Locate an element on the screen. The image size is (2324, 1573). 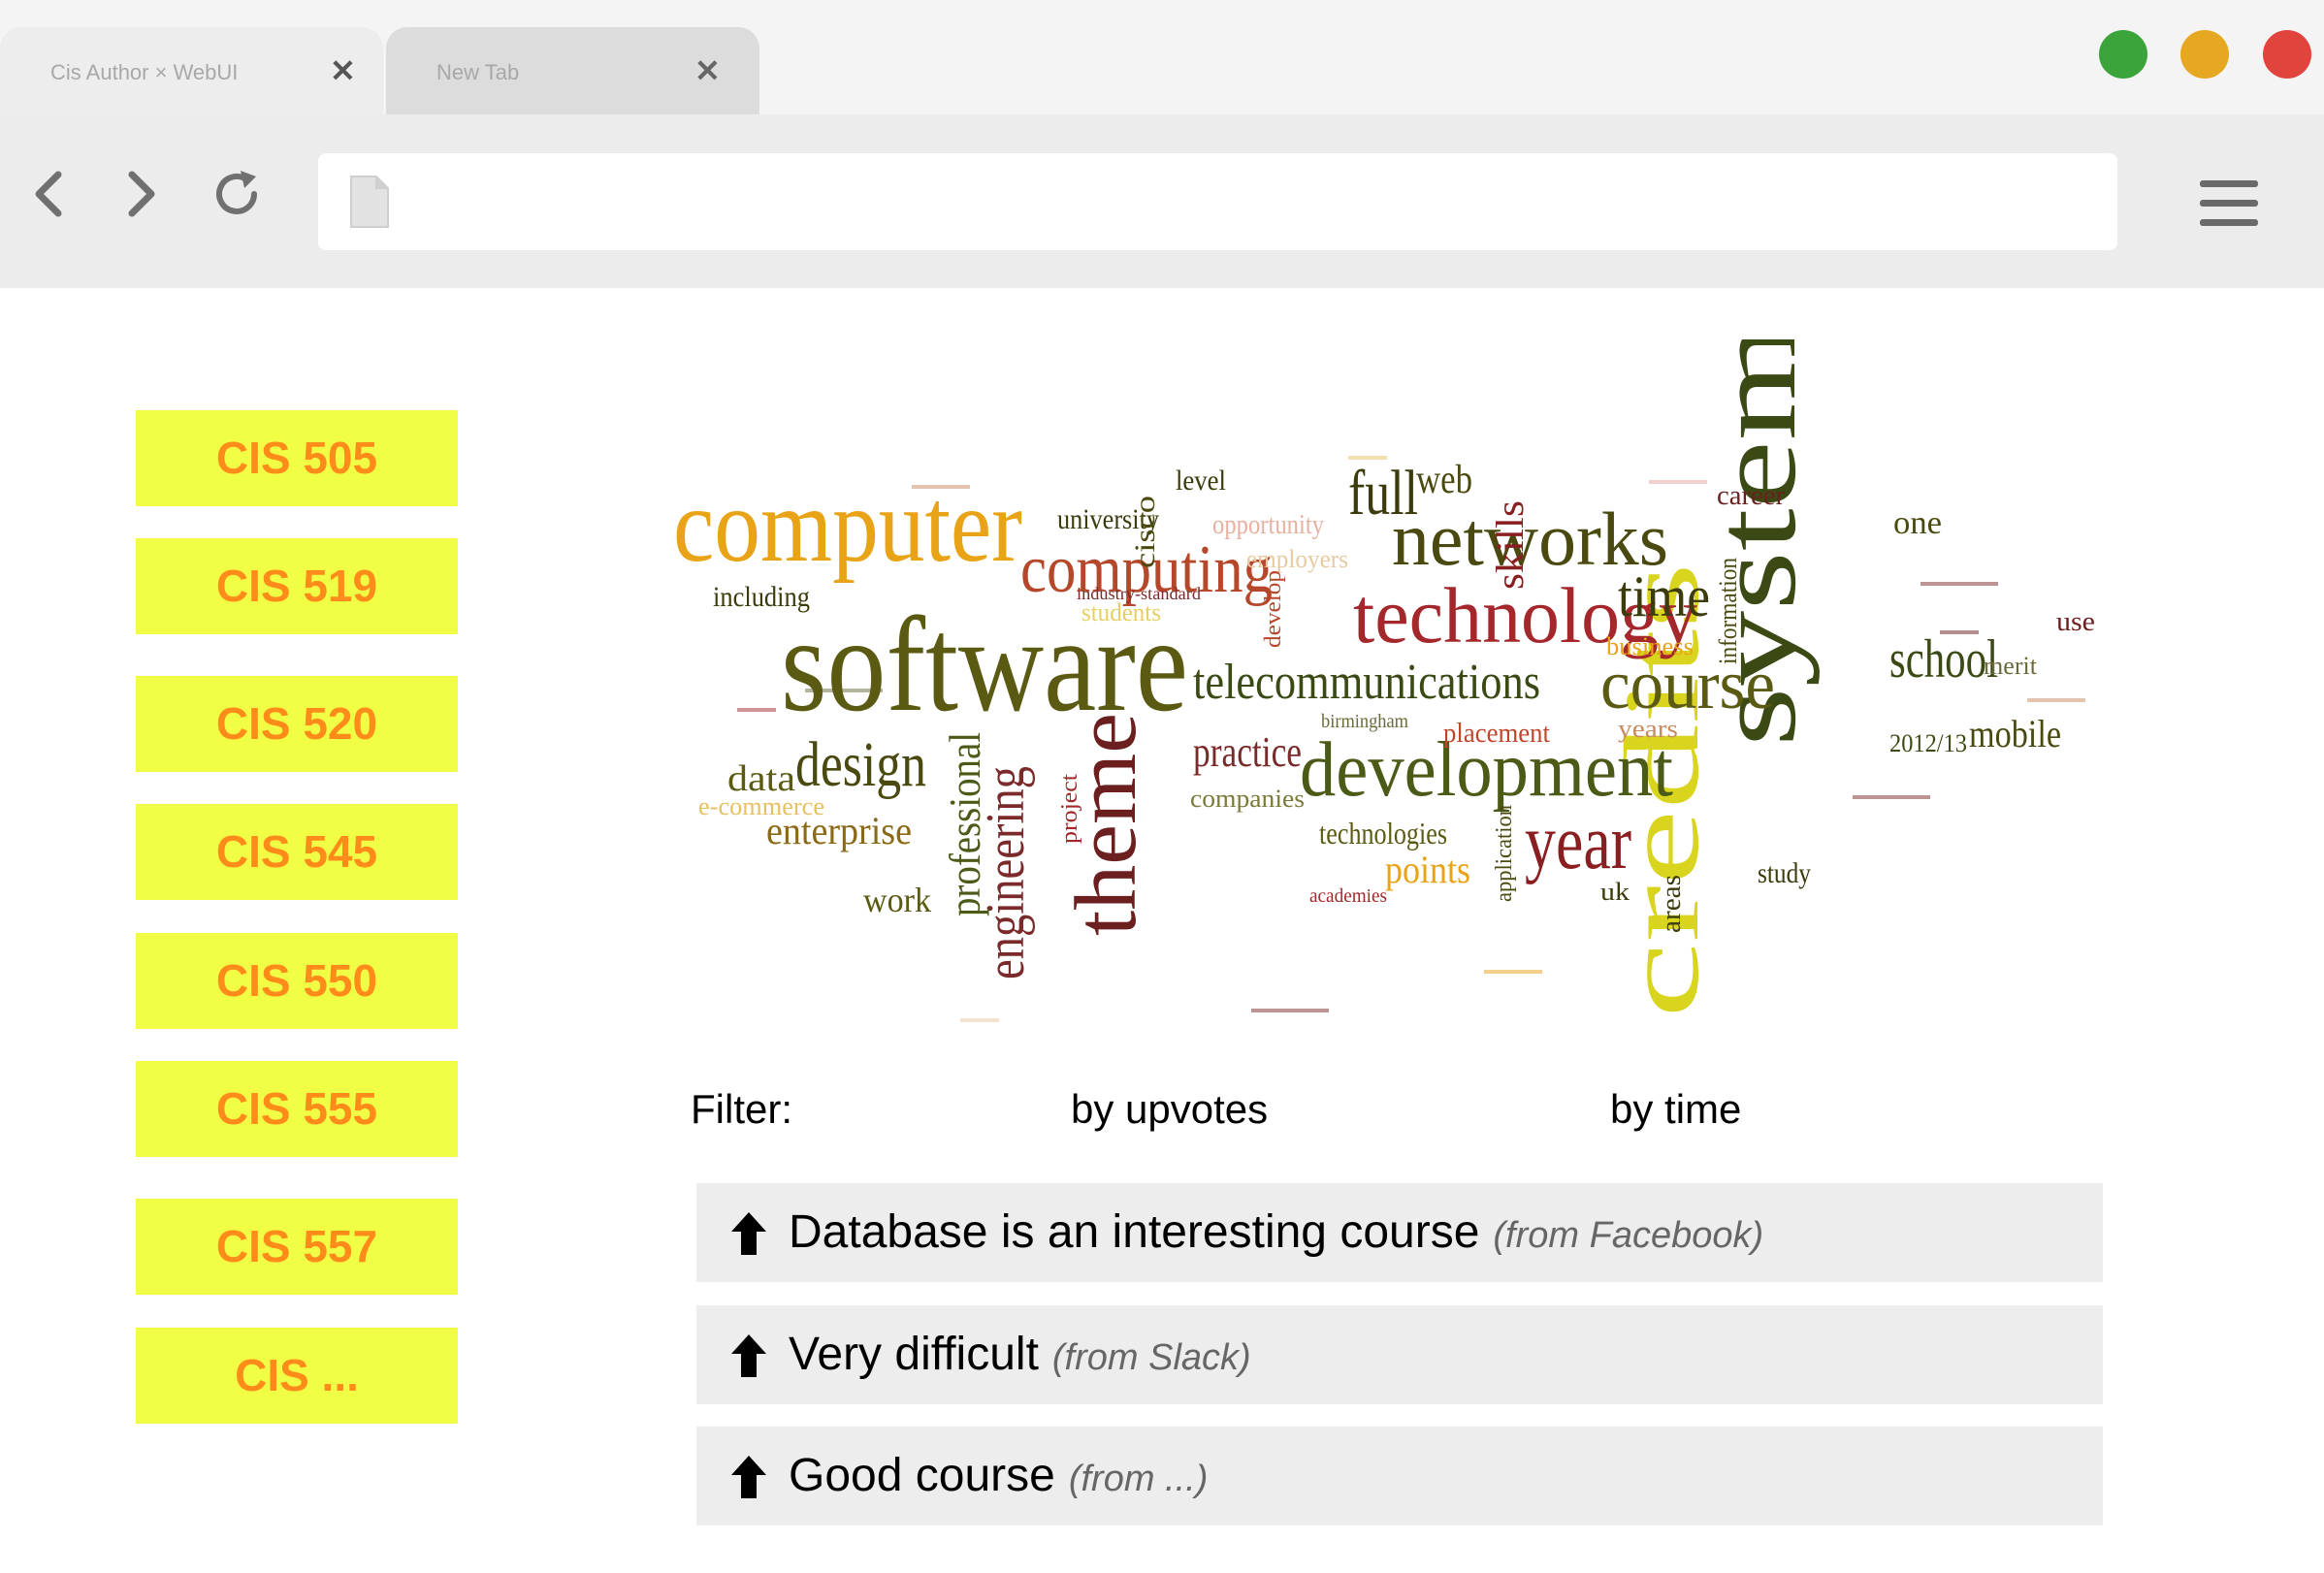
word-cloud-word: merit is located at coordinates (2011, 666).